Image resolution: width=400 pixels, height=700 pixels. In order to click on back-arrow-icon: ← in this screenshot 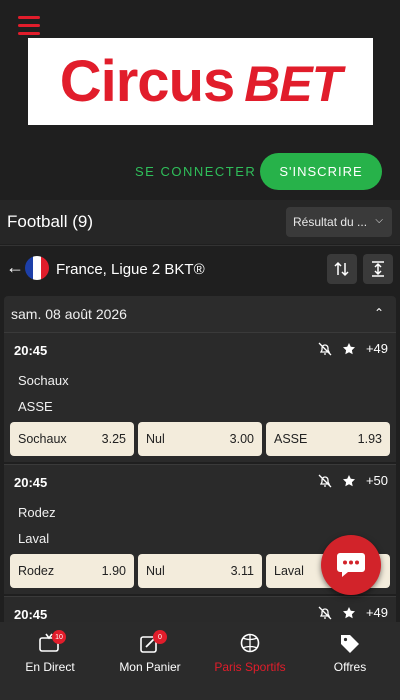, I will do `click(15, 267)`.